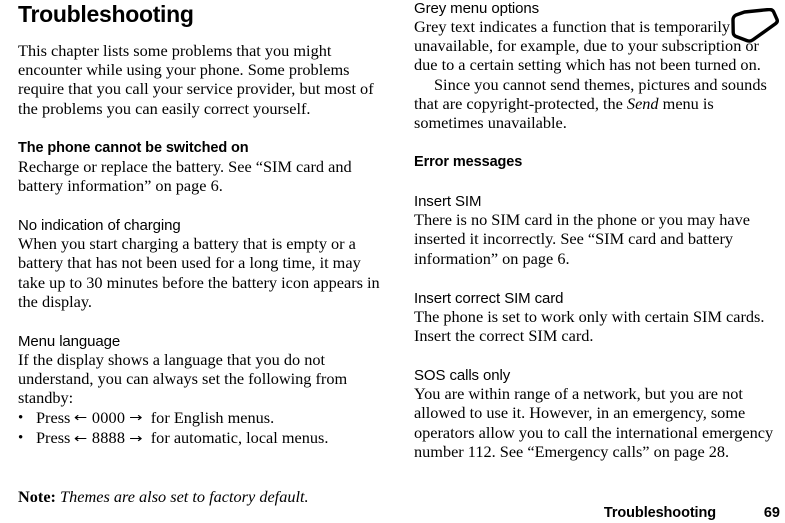 The height and width of the screenshot is (523, 785). What do you see at coordinates (462, 376) in the screenshot?
I see `error-heading-sos-calls-only: SOS calls only` at bounding box center [462, 376].